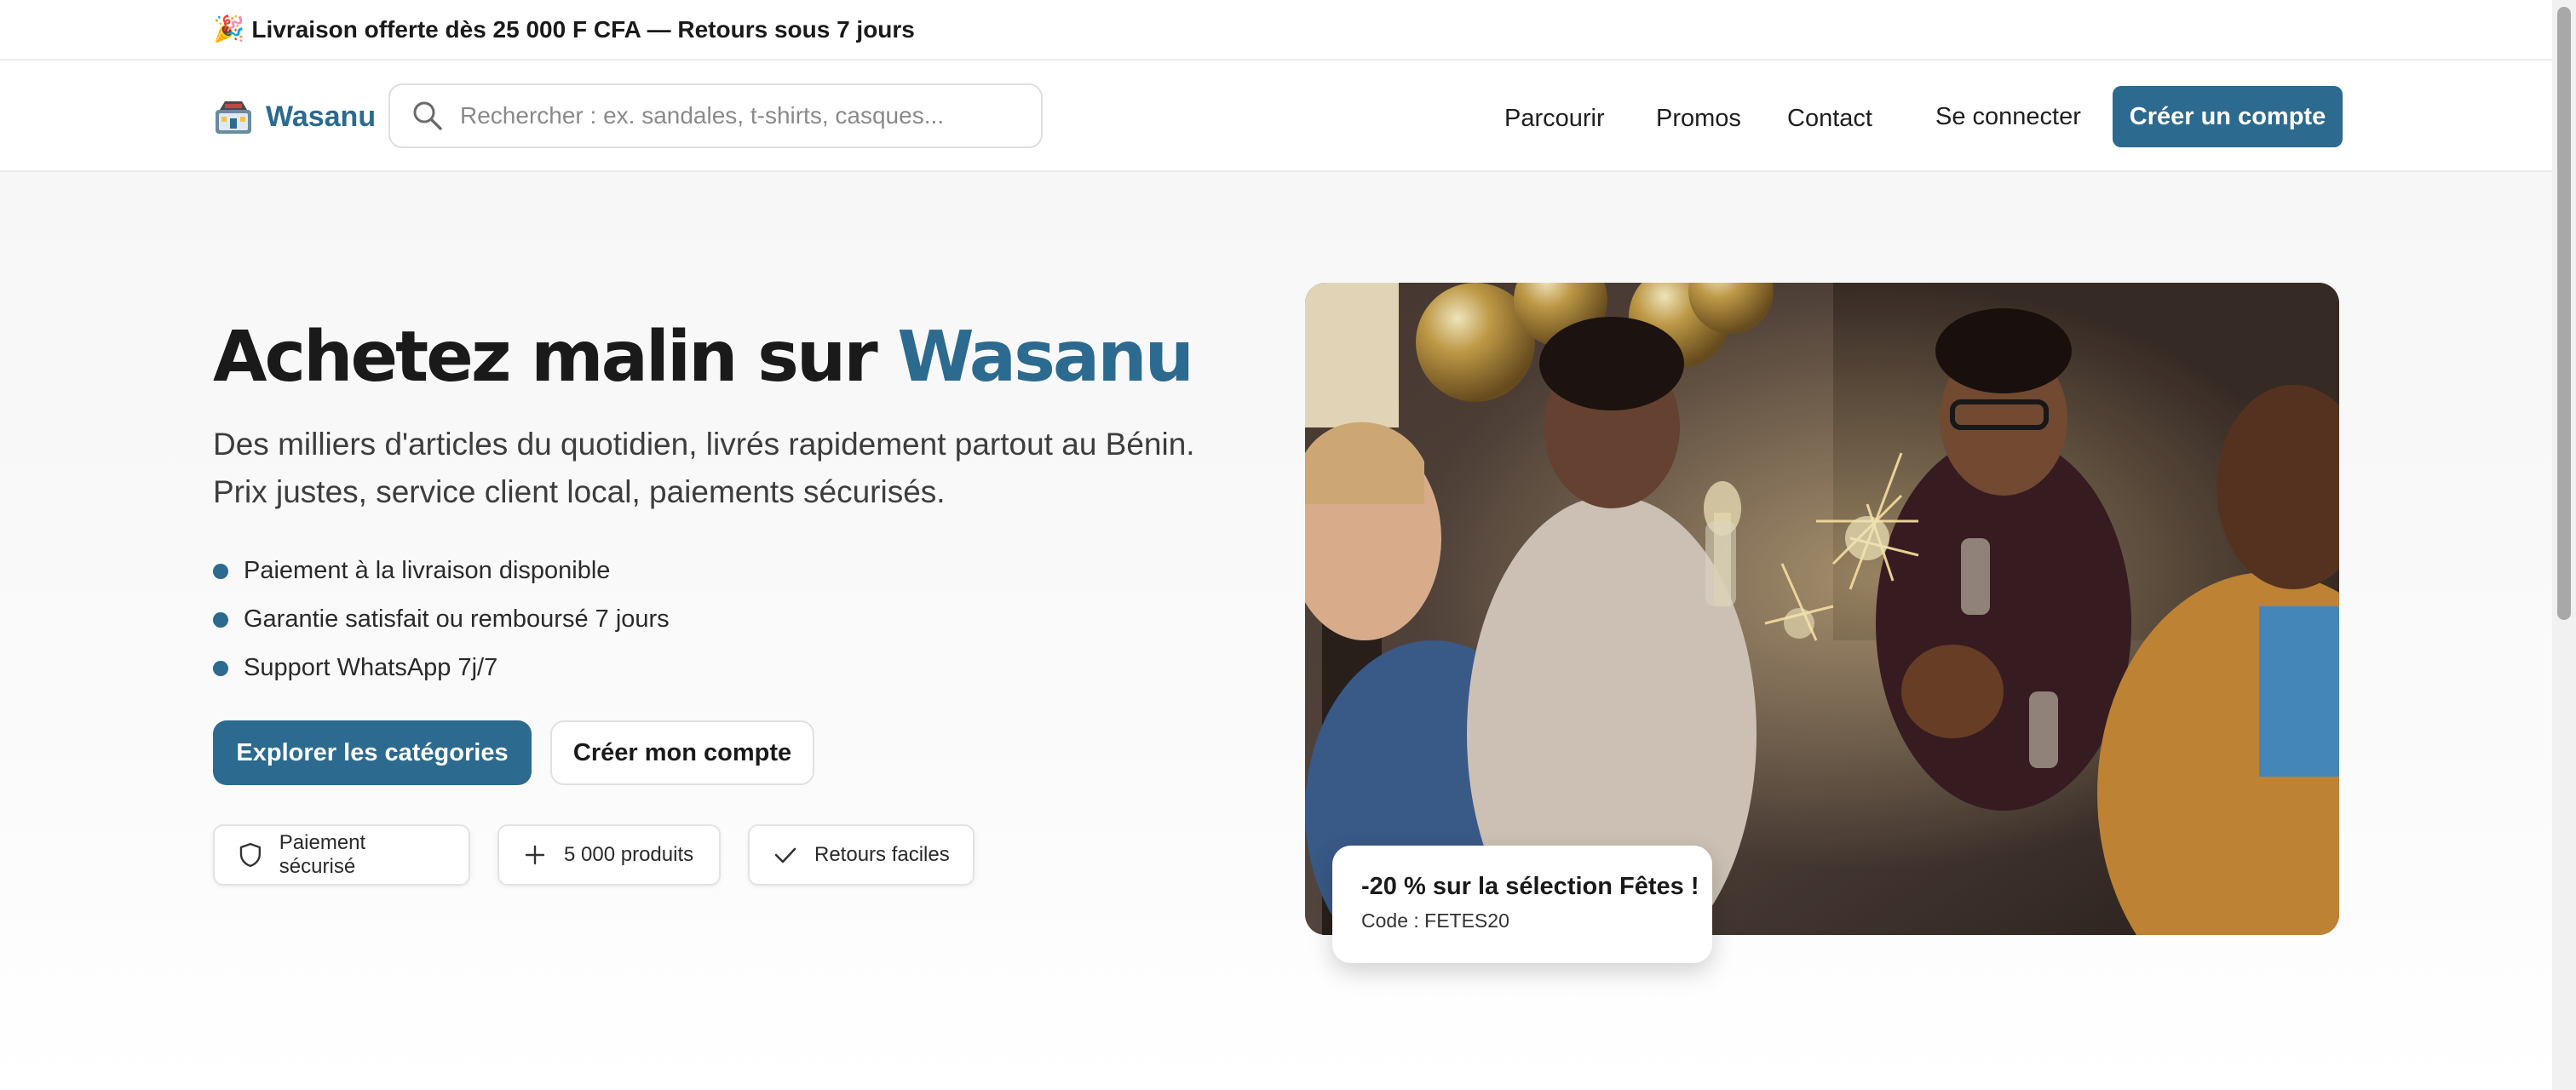  What do you see at coordinates (2228, 117) in the screenshot?
I see `signup-button: Créer un compte` at bounding box center [2228, 117].